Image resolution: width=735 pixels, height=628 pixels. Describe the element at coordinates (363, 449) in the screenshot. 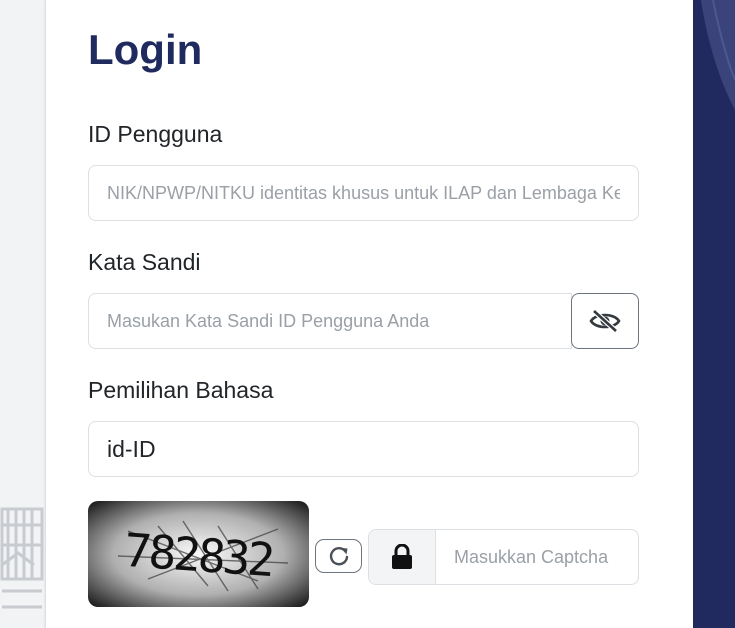

I see `language-select: id-ID` at that location.